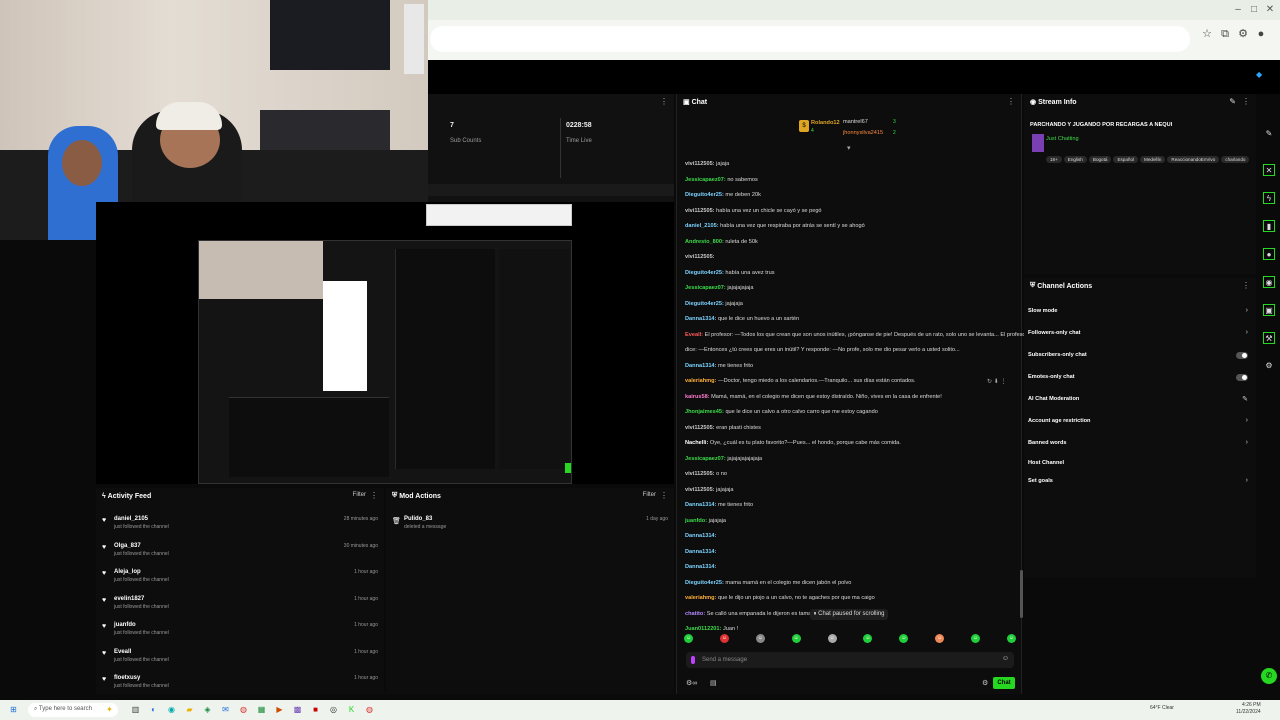 The width and height of the screenshot is (1280, 720). I want to click on mail-icon: ✉, so click(225, 709).